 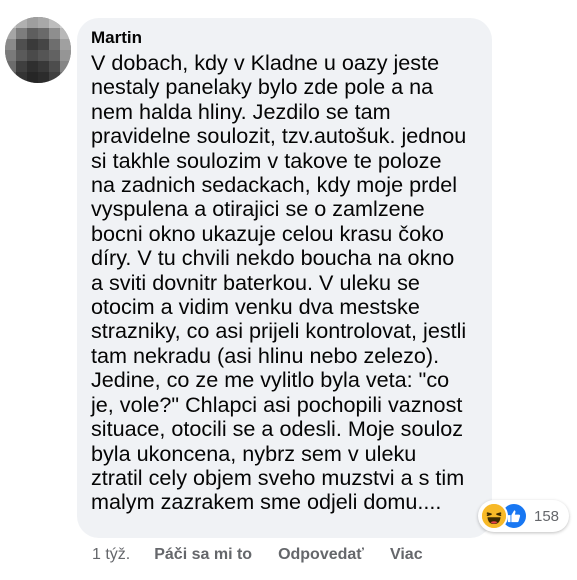 I want to click on comment-author: Martin, so click(x=284, y=38).